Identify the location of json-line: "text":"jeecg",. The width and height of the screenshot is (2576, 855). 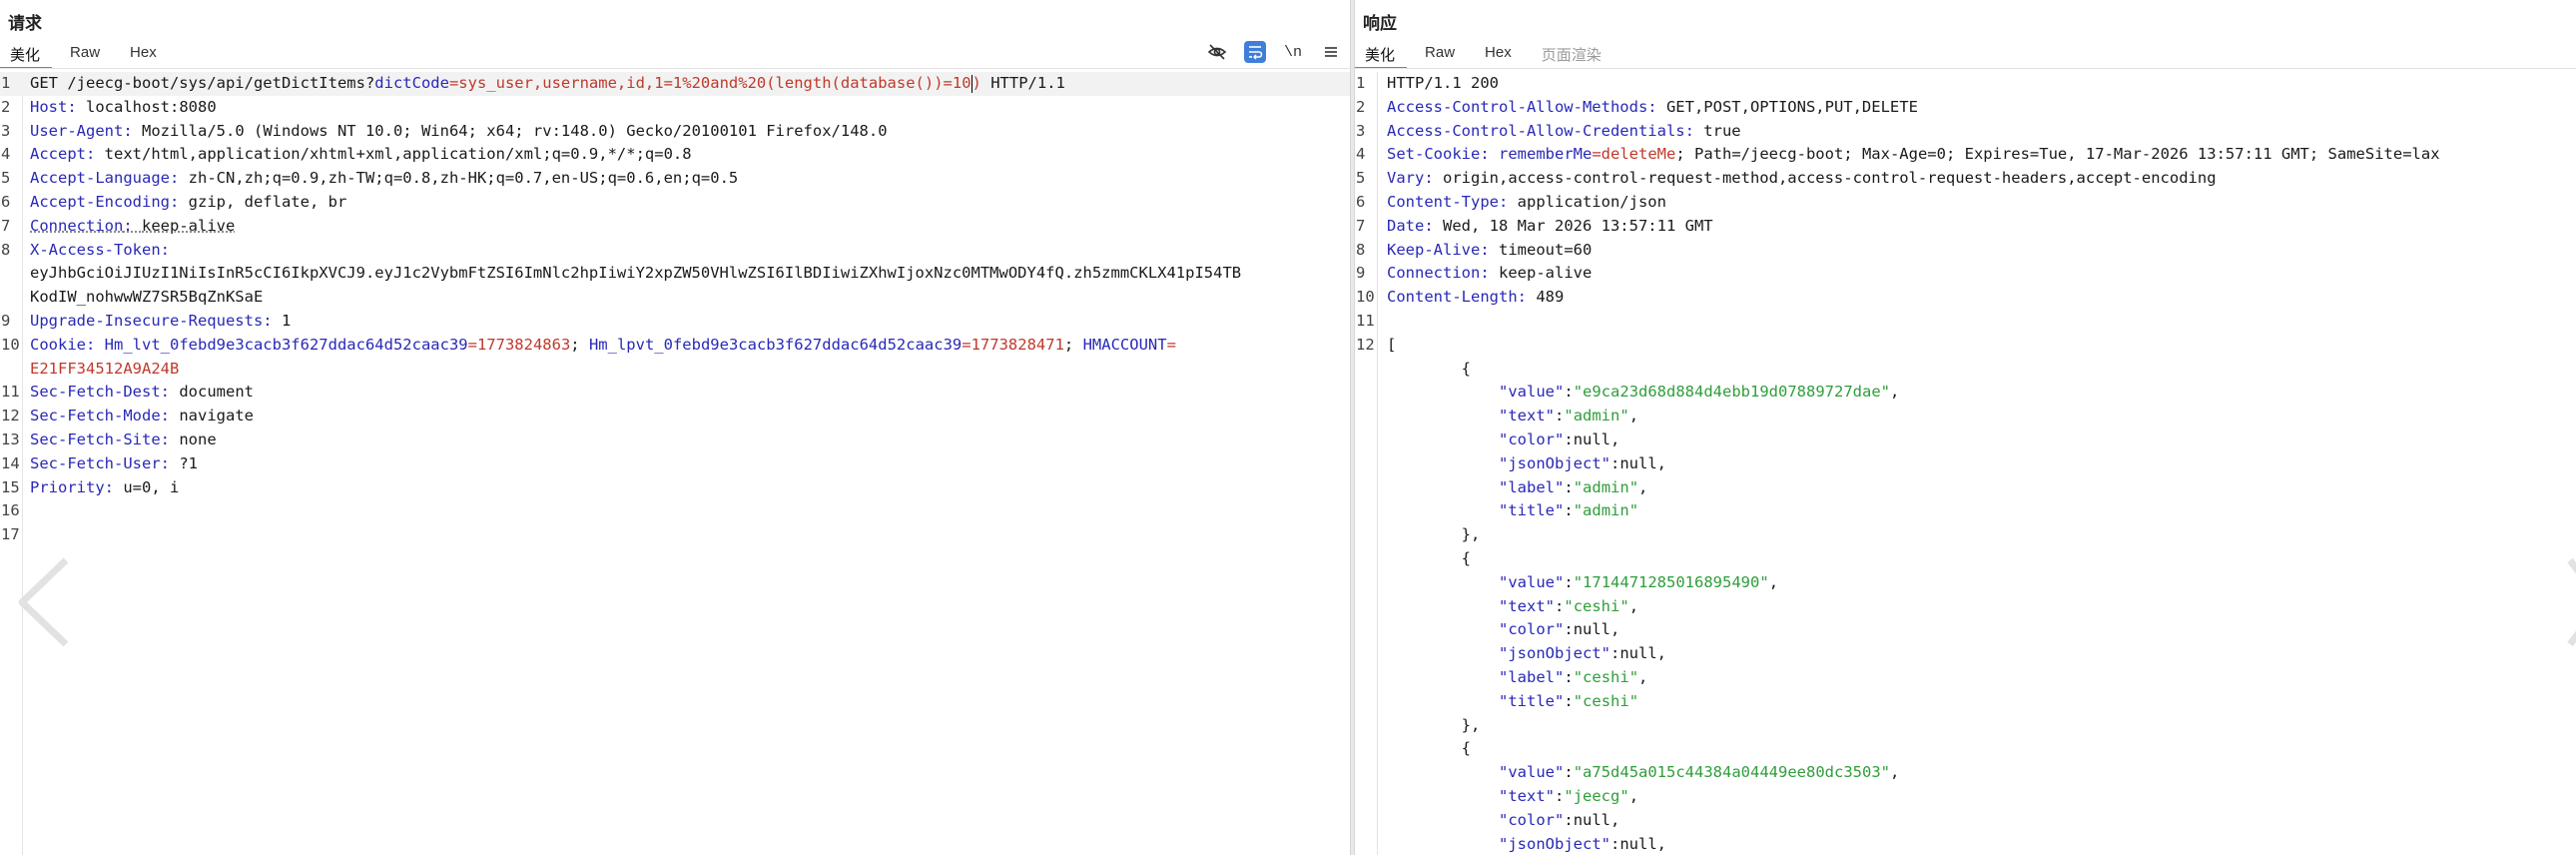
(1568, 796).